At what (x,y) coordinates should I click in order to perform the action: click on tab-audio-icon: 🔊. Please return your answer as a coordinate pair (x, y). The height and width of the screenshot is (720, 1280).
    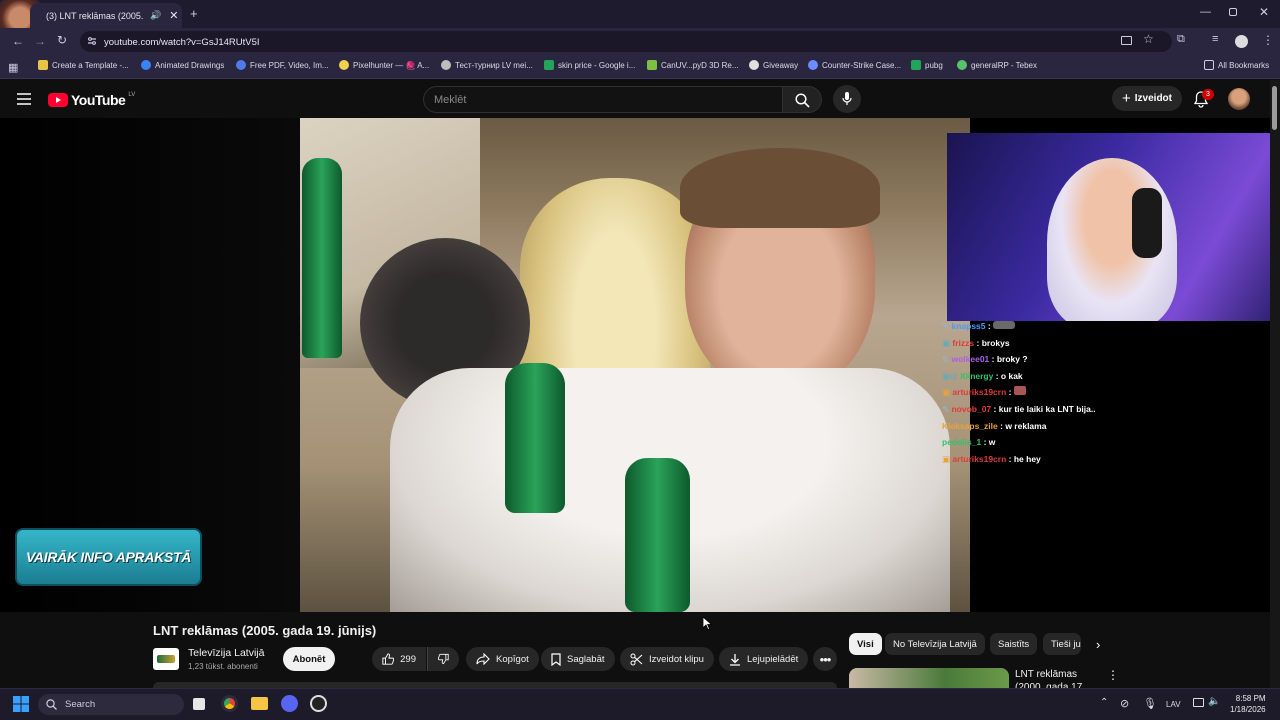
    Looking at the image, I should click on (155, 15).